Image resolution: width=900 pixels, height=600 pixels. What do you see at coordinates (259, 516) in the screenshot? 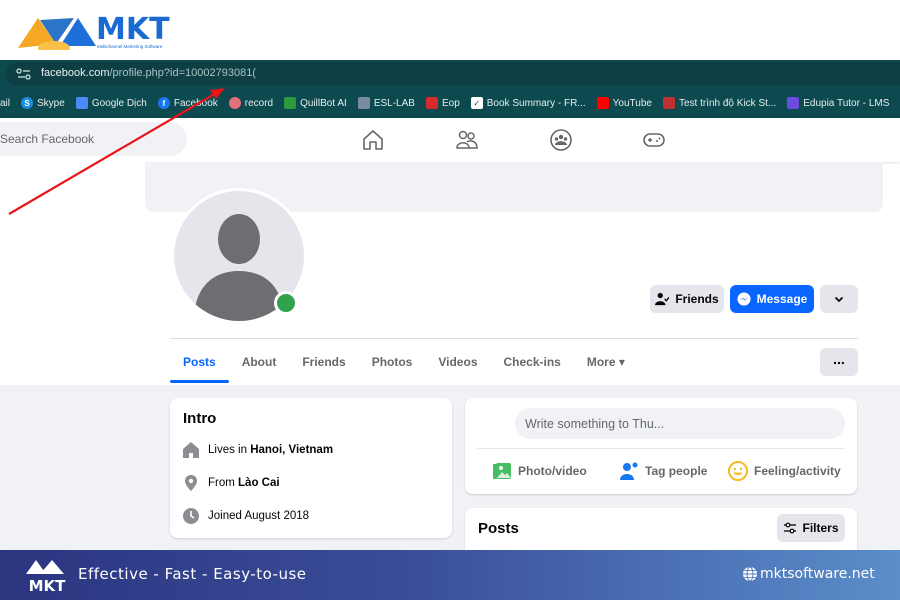
I see `joined-text: Joined August 2018` at bounding box center [259, 516].